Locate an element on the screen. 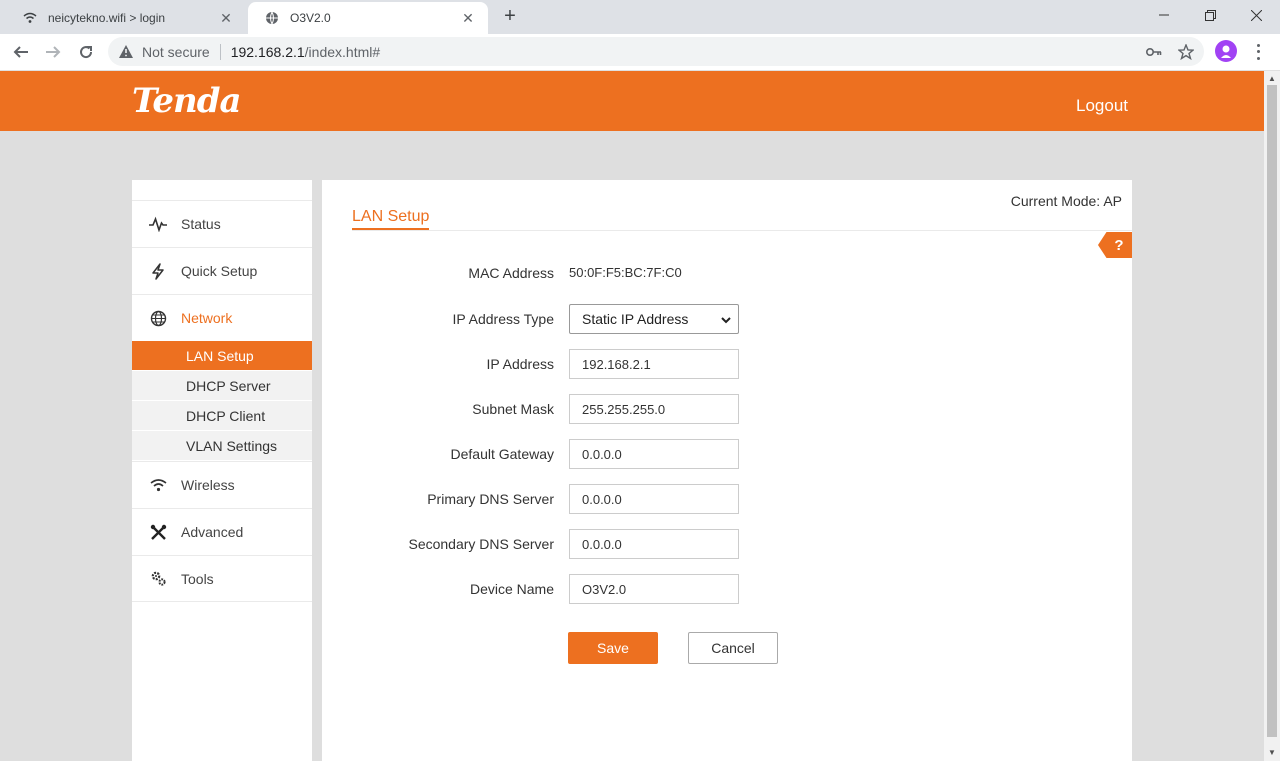  ip-type-select: Static IP Address is located at coordinates (654, 319).